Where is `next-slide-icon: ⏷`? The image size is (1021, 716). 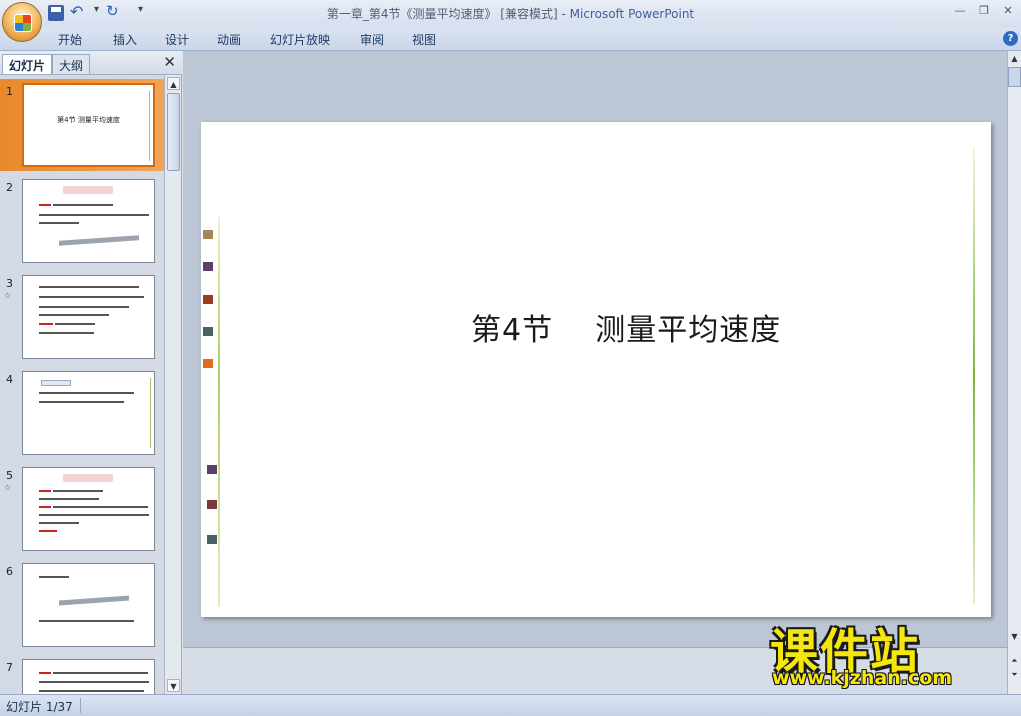
next-slide-icon: ⏷ is located at coordinates (1014, 675).